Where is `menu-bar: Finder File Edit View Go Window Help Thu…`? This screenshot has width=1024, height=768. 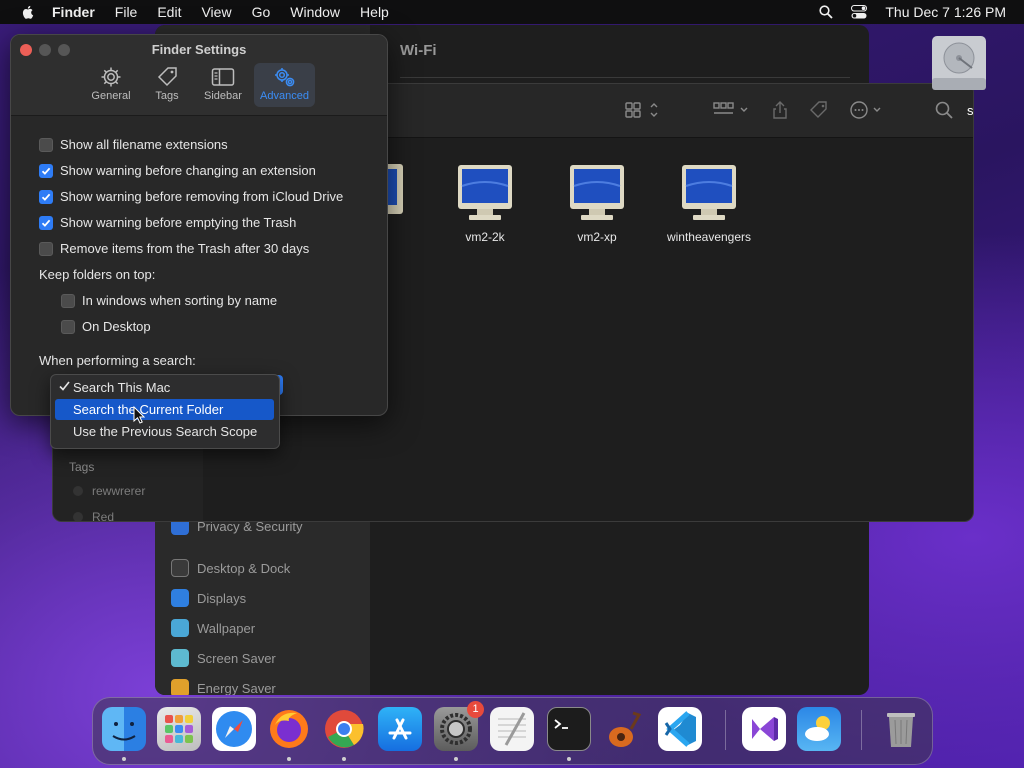
menu-bar: Finder File Edit View Go Window Help Thu… is located at coordinates (512, 12).